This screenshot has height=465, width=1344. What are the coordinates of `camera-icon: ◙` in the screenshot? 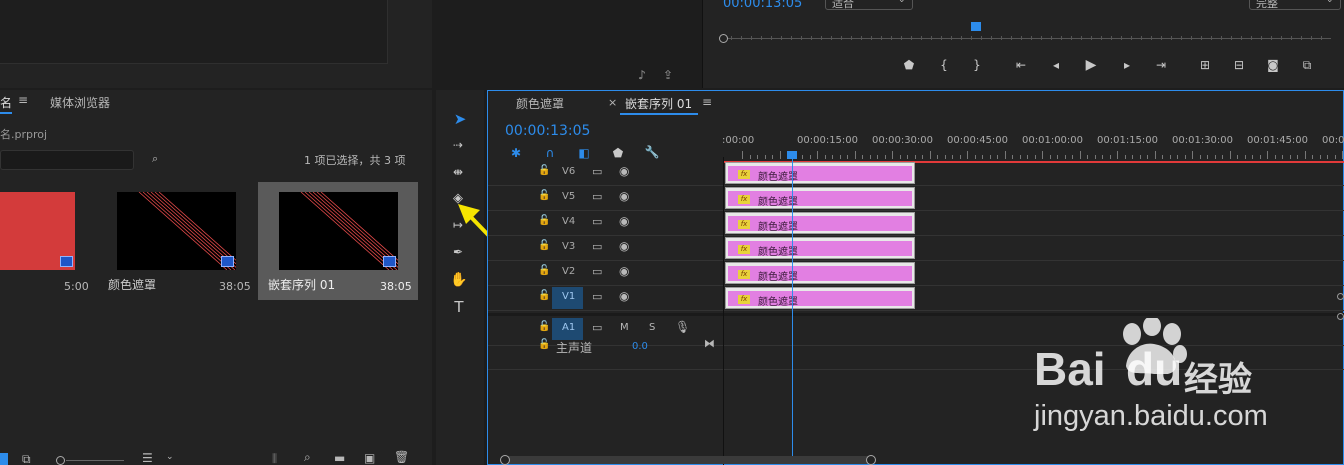 It's located at (1273, 65).